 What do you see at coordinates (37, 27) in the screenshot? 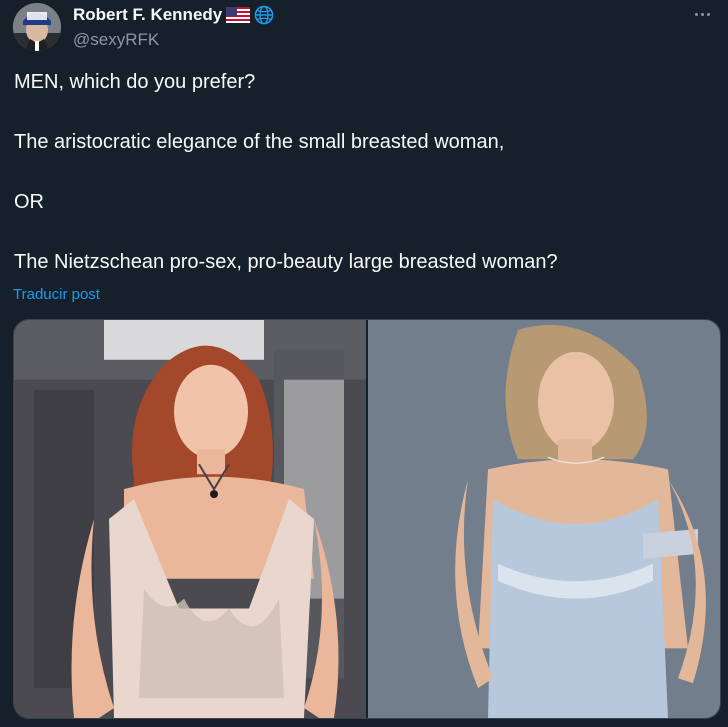
I see `avatar` at bounding box center [37, 27].